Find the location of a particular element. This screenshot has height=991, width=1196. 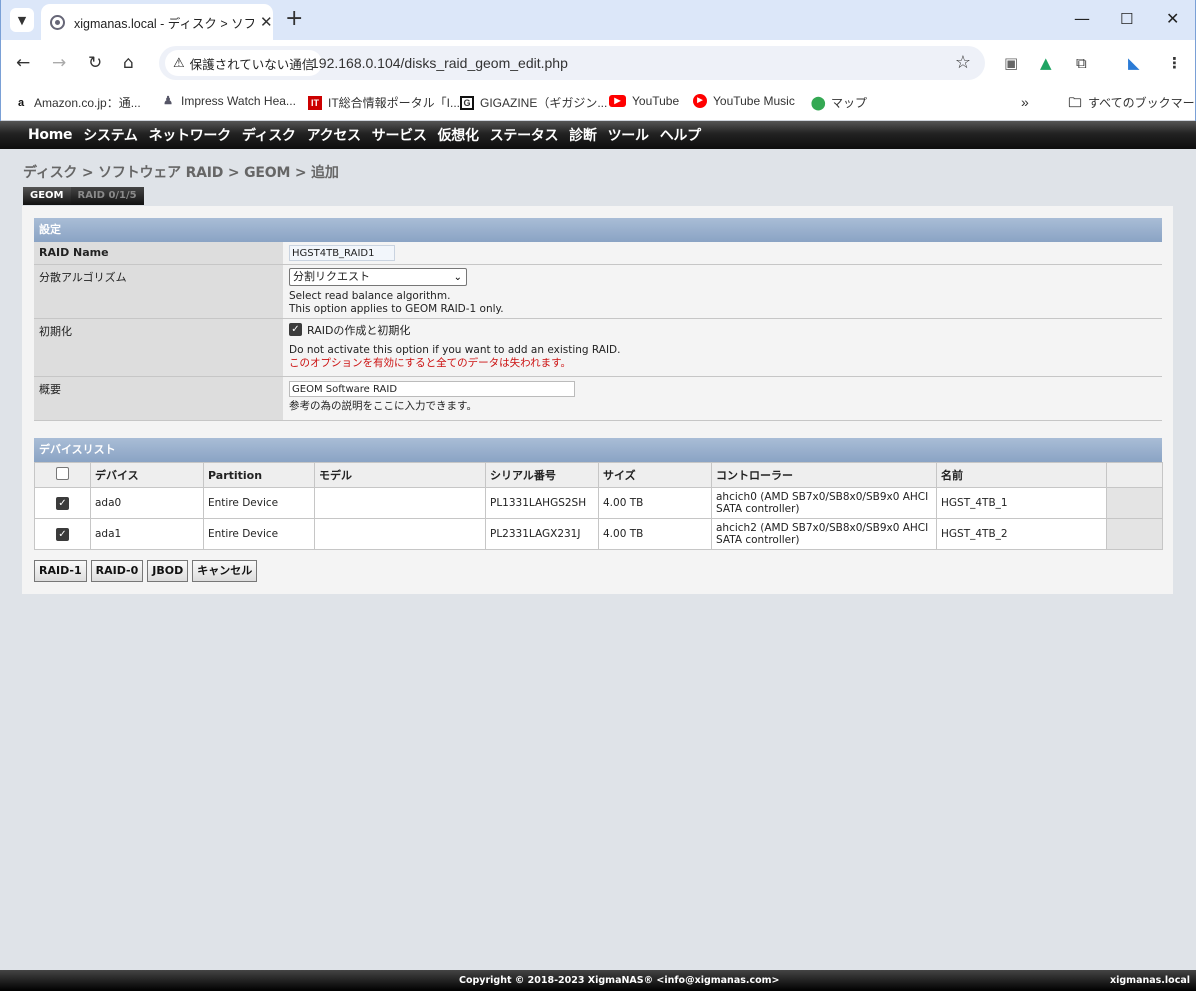

init-checkbox-label: RAIDの作成と初期化 is located at coordinates (359, 330).